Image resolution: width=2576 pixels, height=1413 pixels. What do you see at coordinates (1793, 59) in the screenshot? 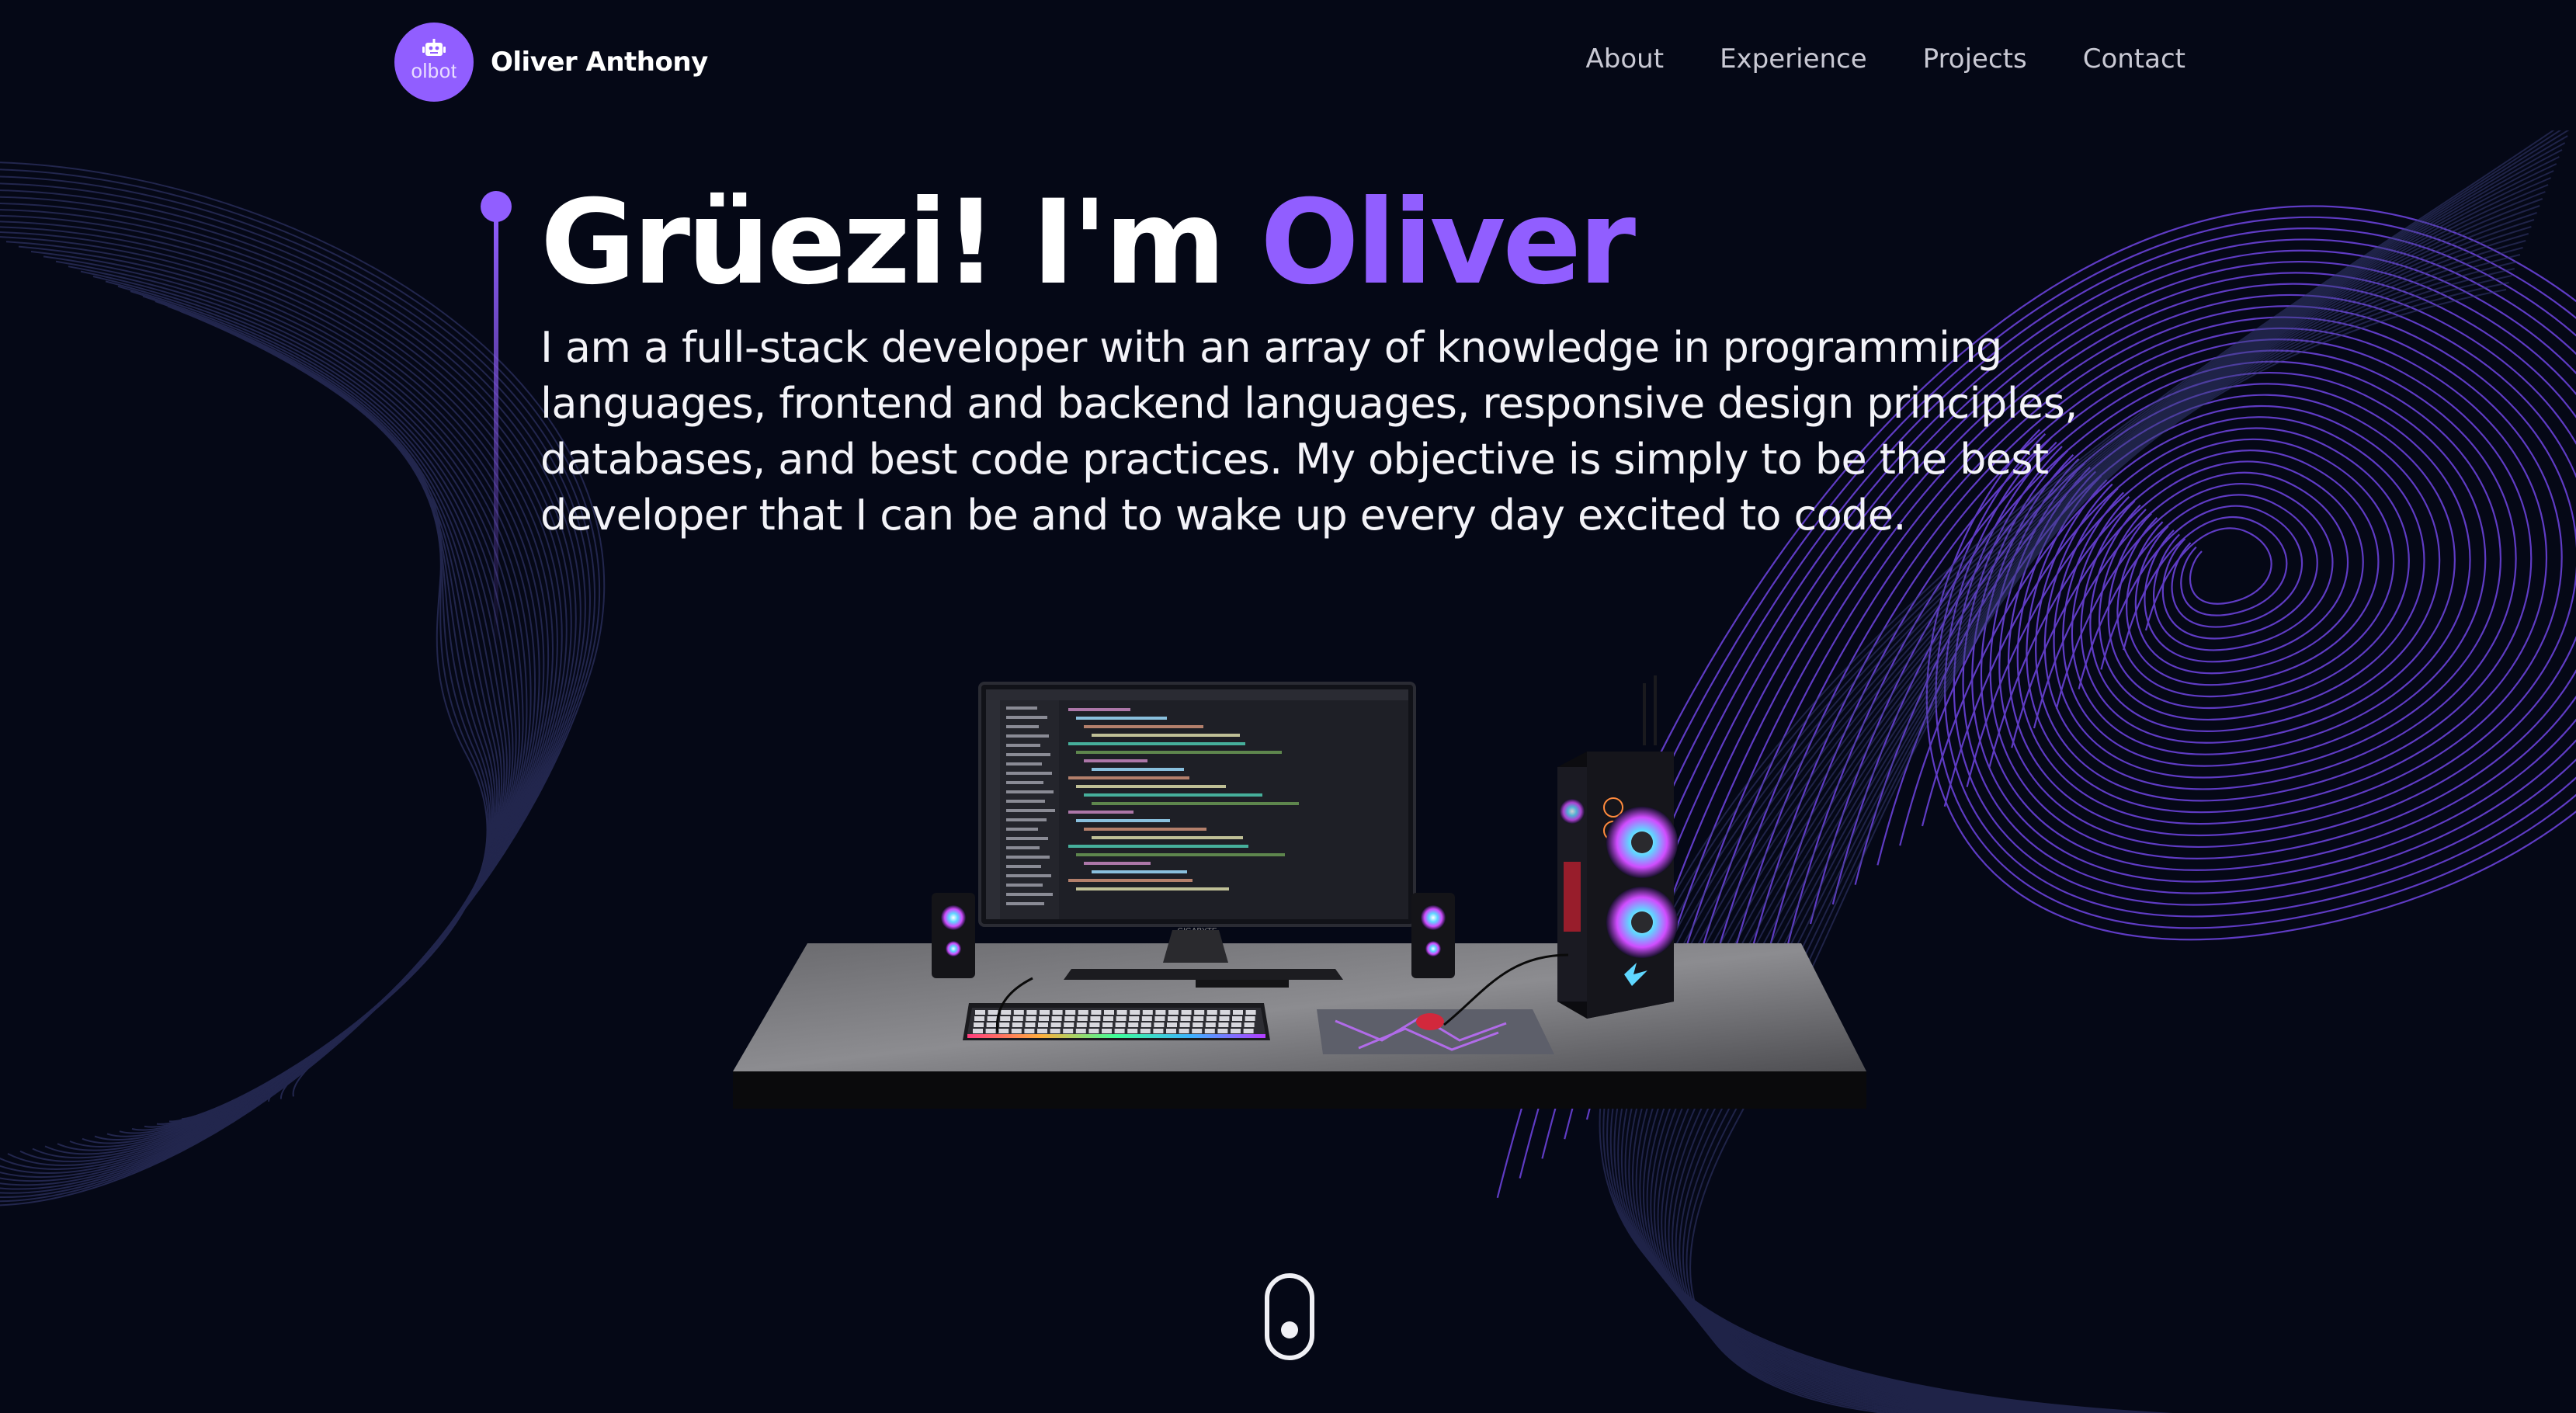
I see `nav-link-experience: Experience` at bounding box center [1793, 59].